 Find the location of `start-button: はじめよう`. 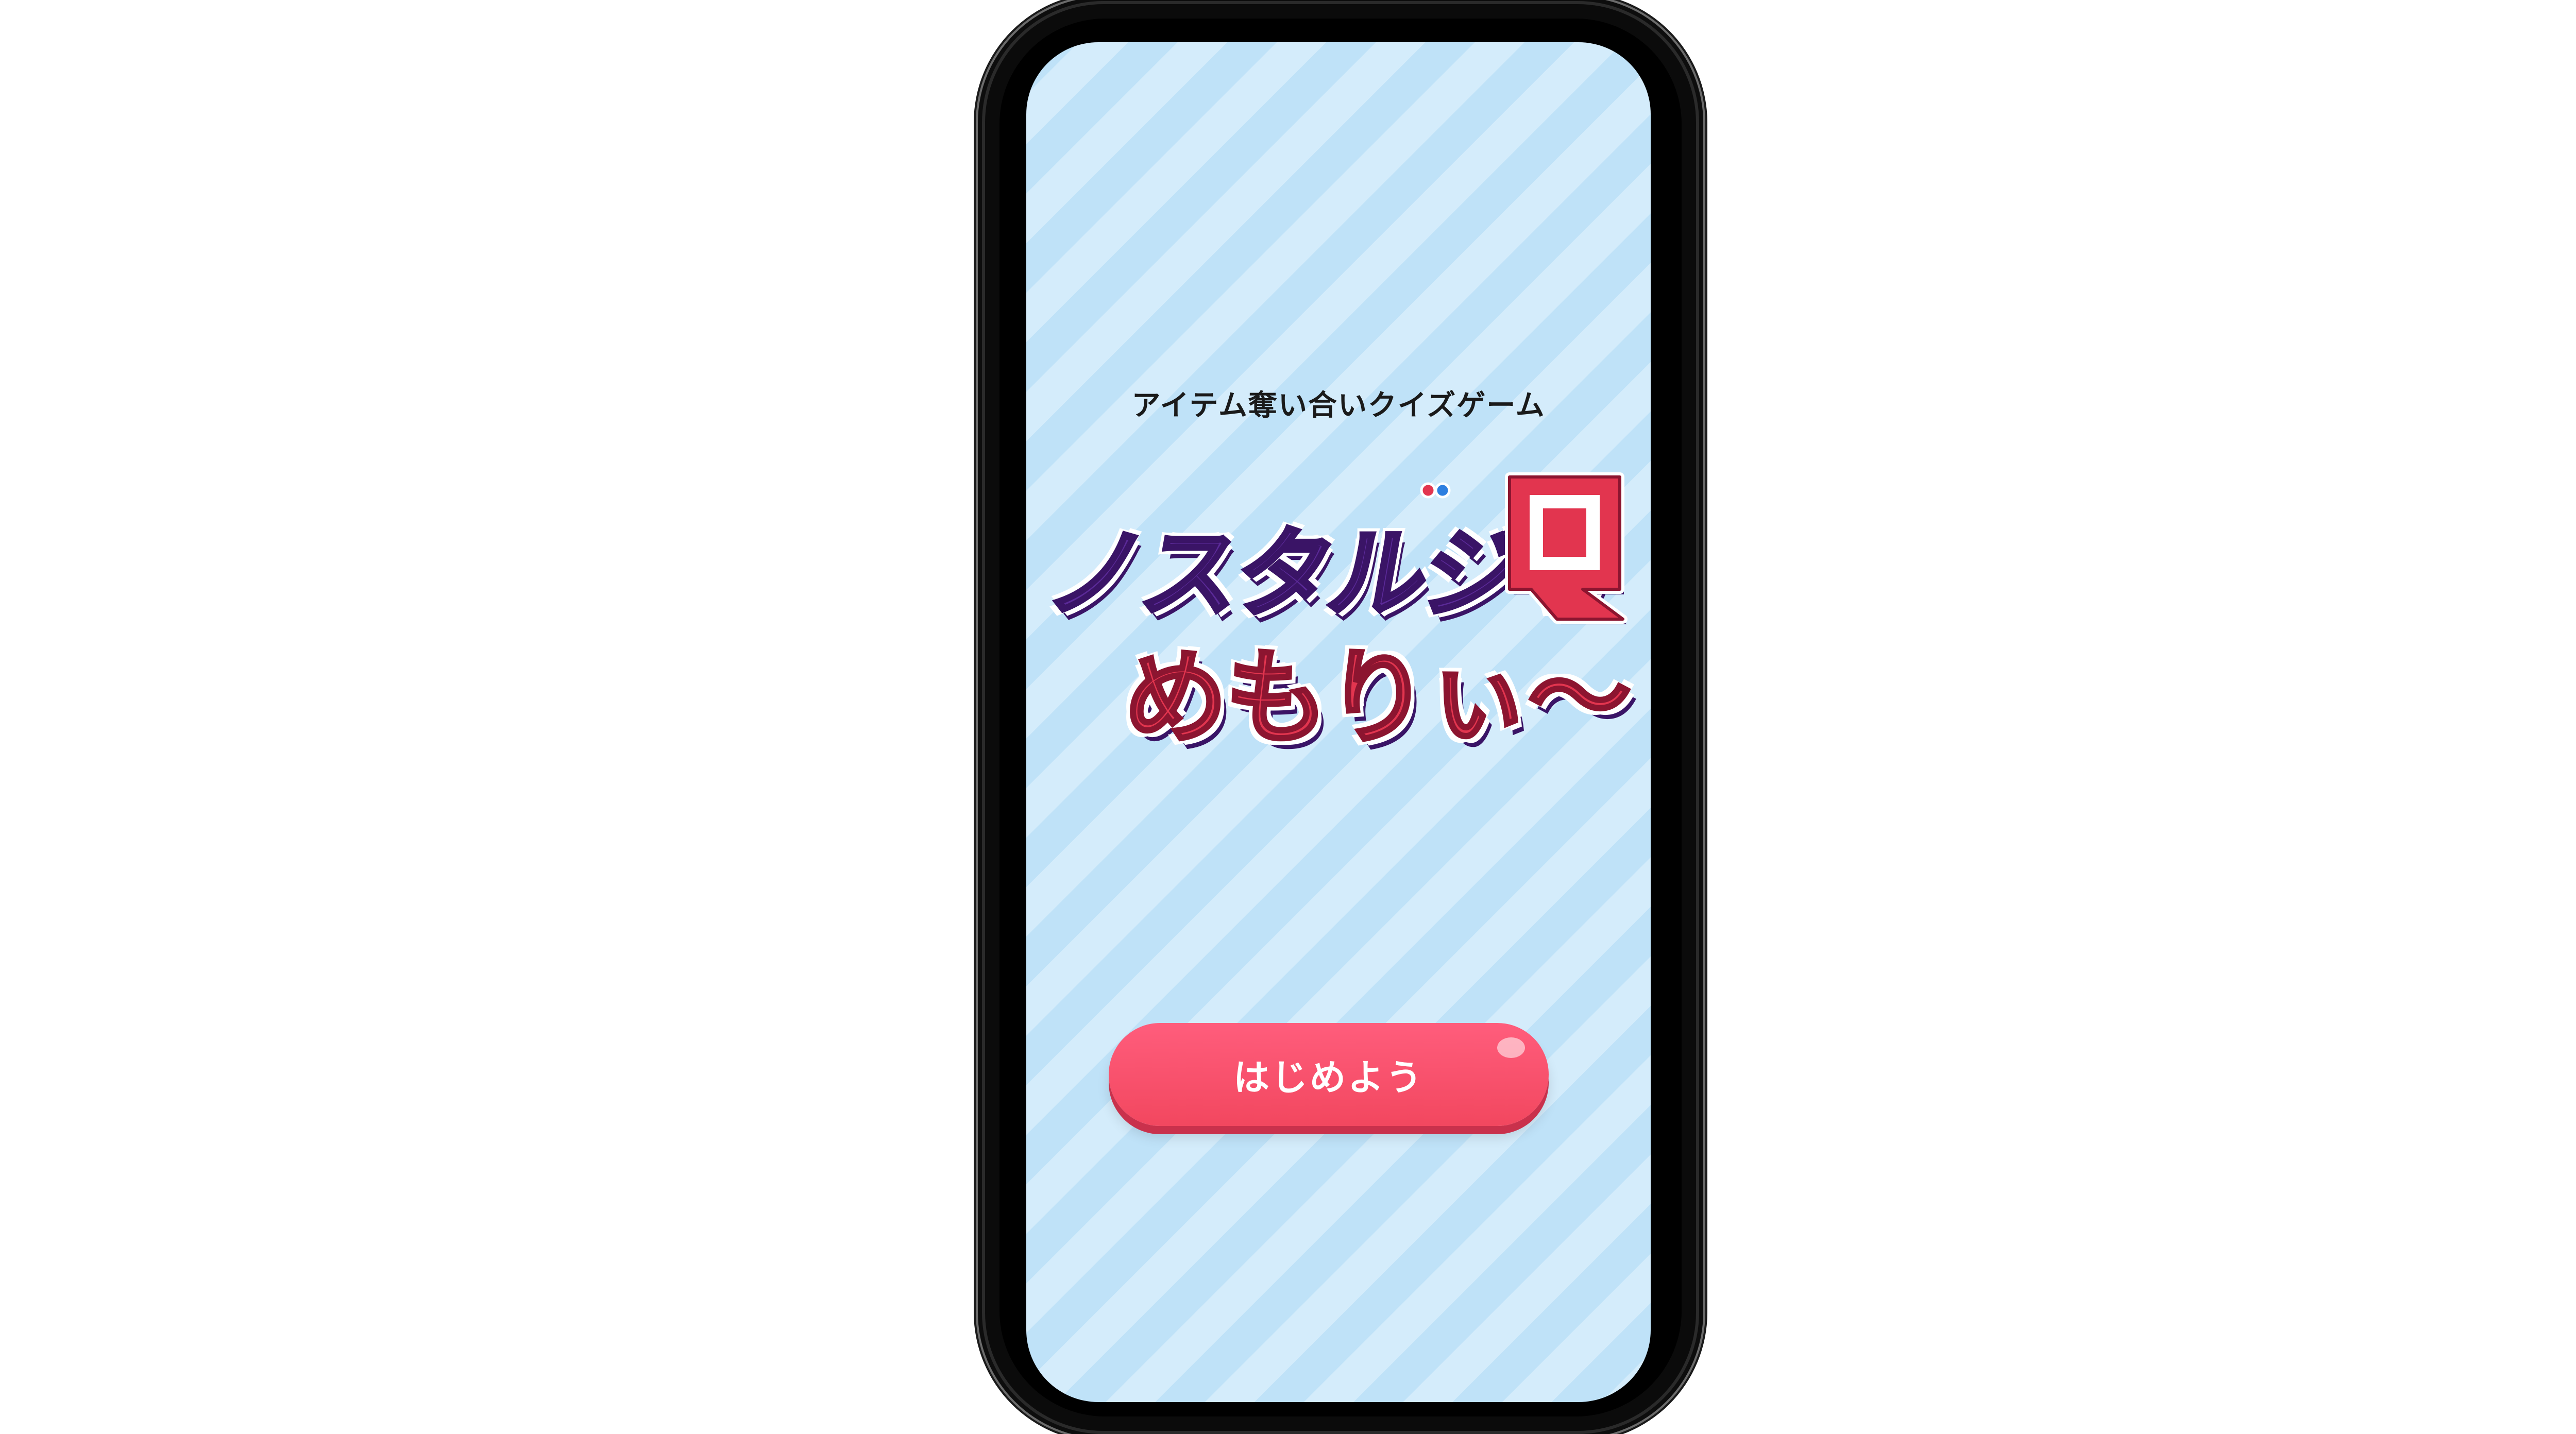

start-button: はじめよう is located at coordinates (1329, 1074).